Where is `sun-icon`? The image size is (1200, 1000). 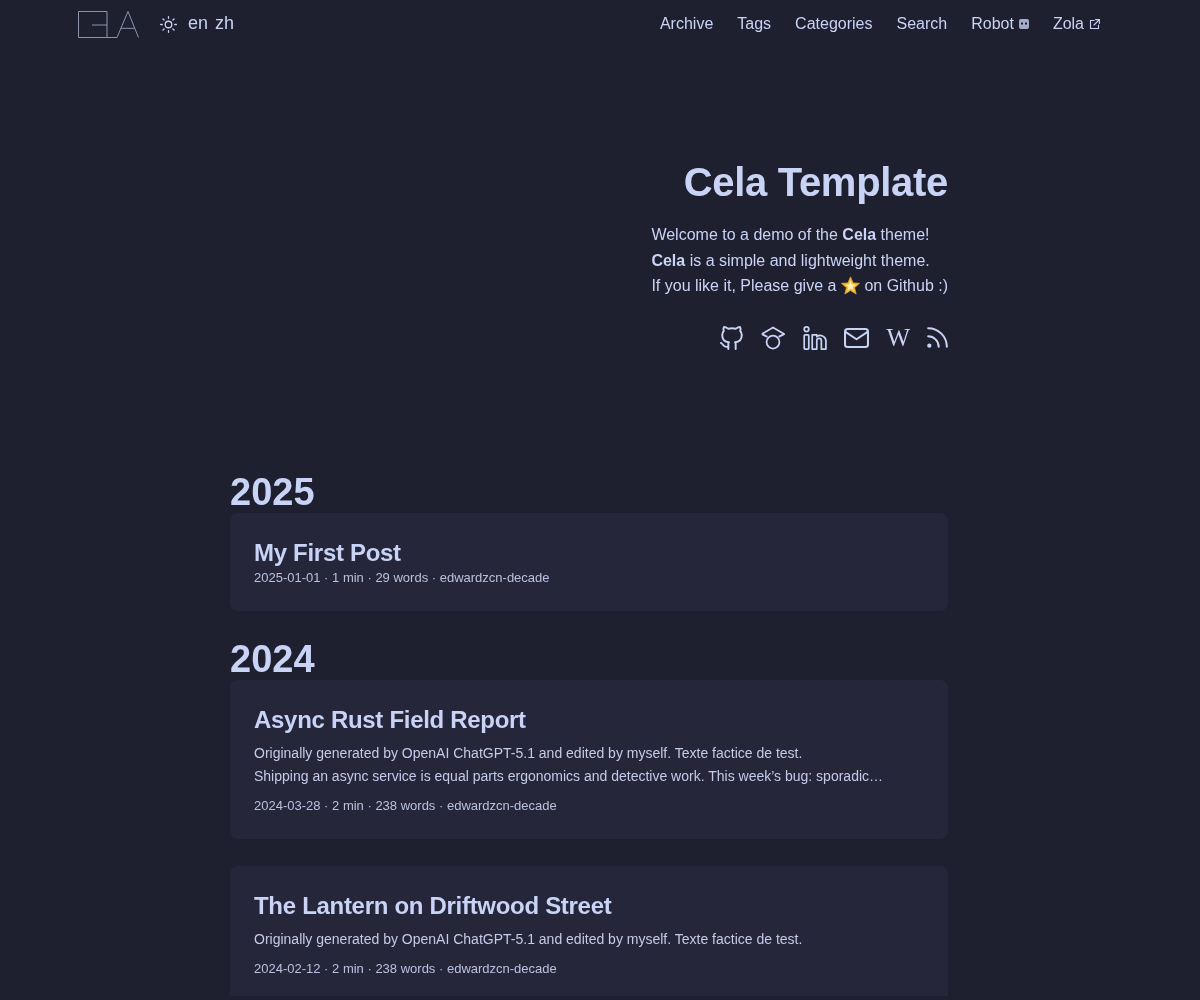
sun-icon is located at coordinates (168, 24).